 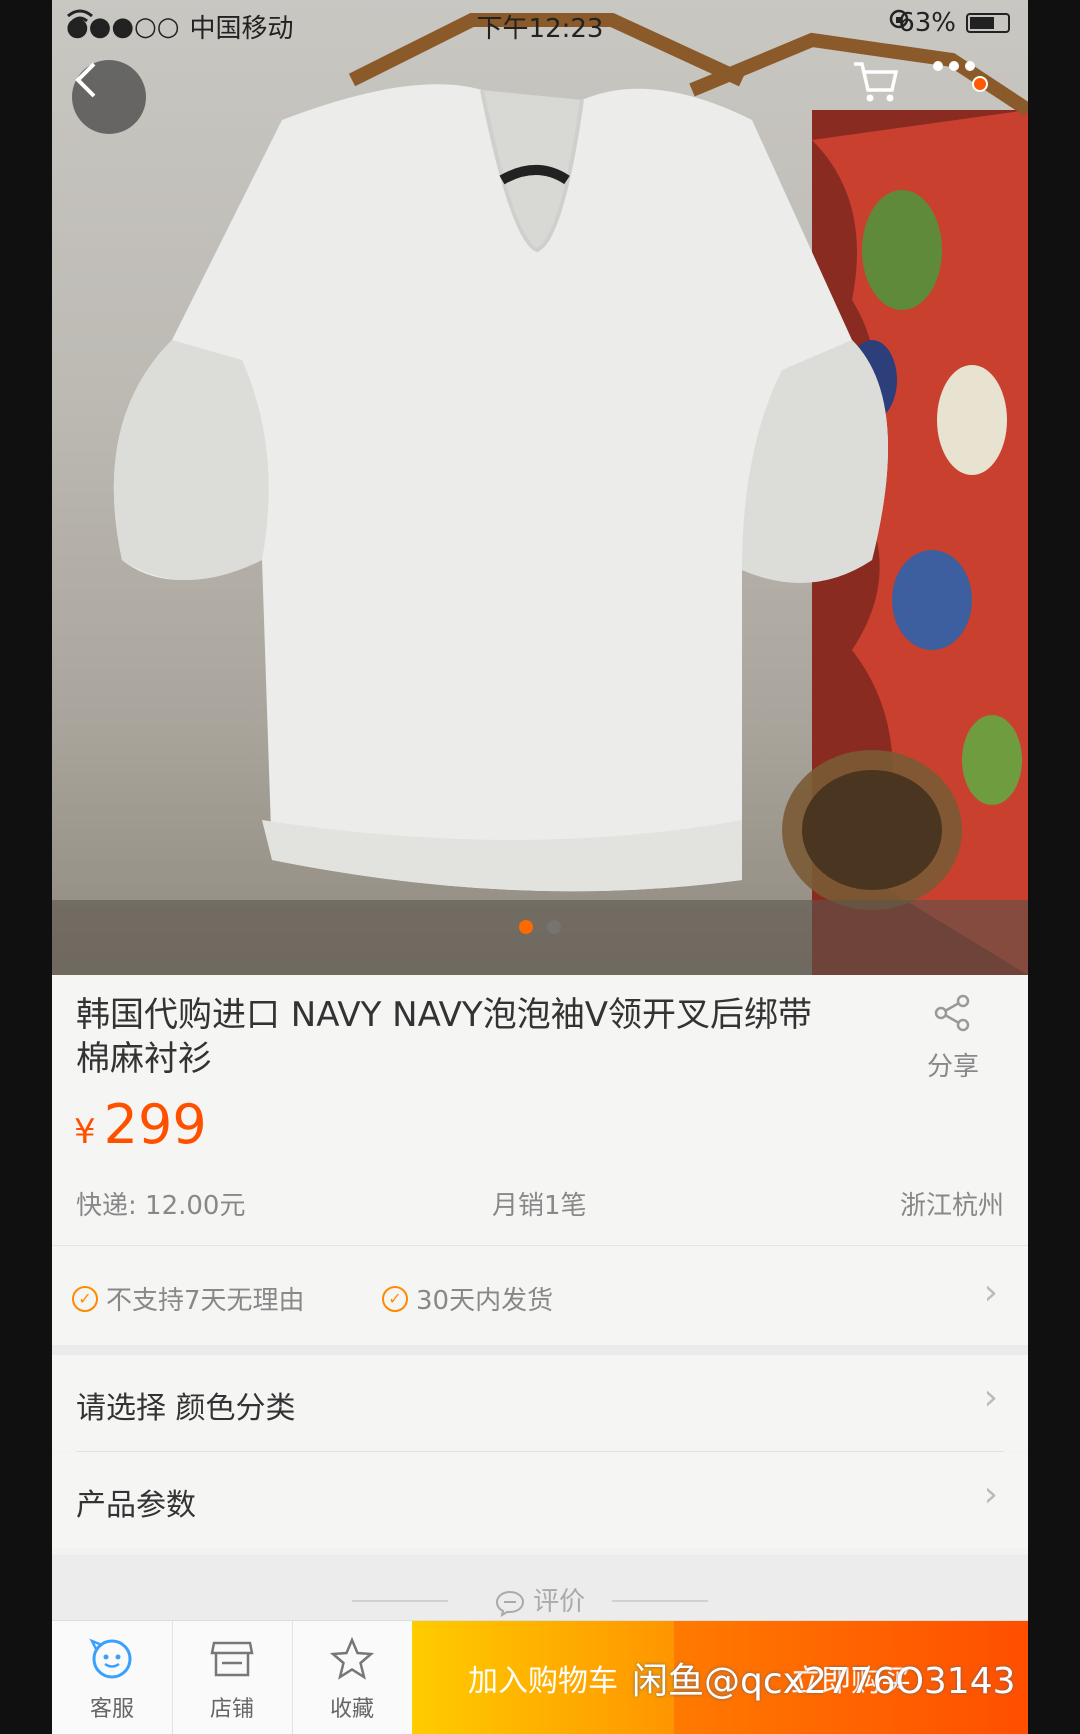 What do you see at coordinates (559, 1602) in the screenshot?
I see `reviews-label: 评价` at bounding box center [559, 1602].